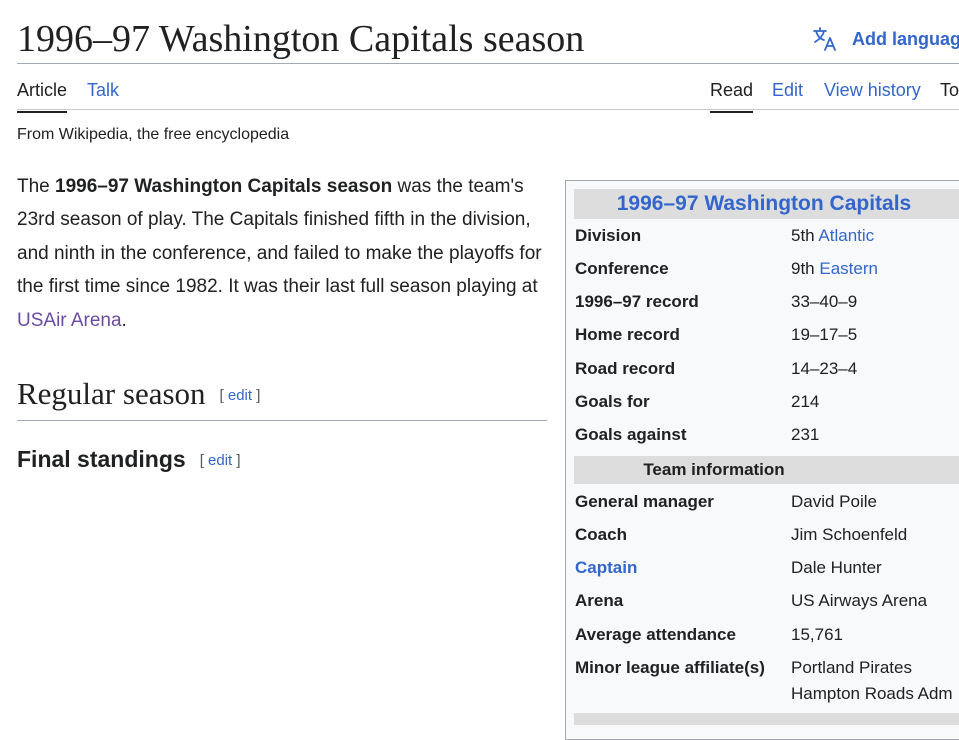  Describe the element at coordinates (766, 719) in the screenshot. I see `infobox-next-header` at that location.